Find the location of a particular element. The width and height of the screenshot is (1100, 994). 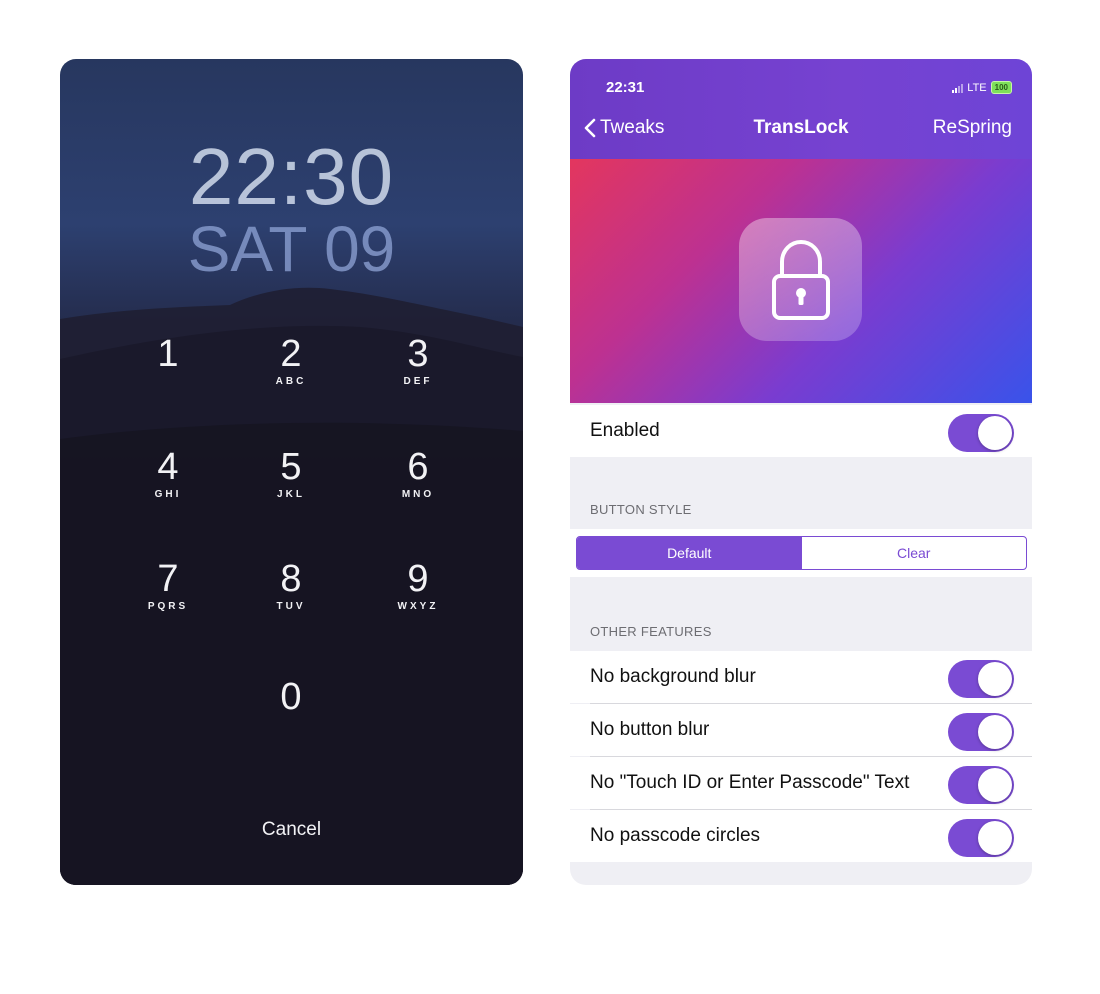

lock-clock: 22:30 is located at coordinates (291, 176).